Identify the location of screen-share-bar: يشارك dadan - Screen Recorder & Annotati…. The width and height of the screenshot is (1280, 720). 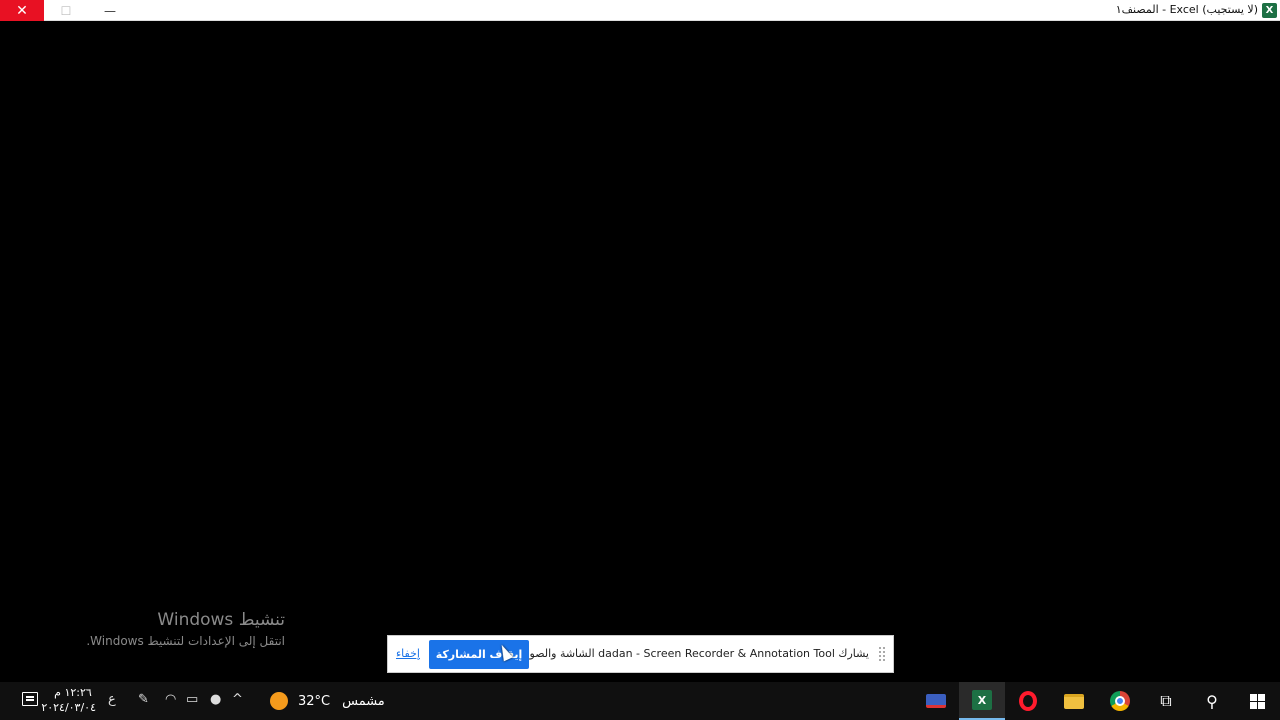
(640, 654).